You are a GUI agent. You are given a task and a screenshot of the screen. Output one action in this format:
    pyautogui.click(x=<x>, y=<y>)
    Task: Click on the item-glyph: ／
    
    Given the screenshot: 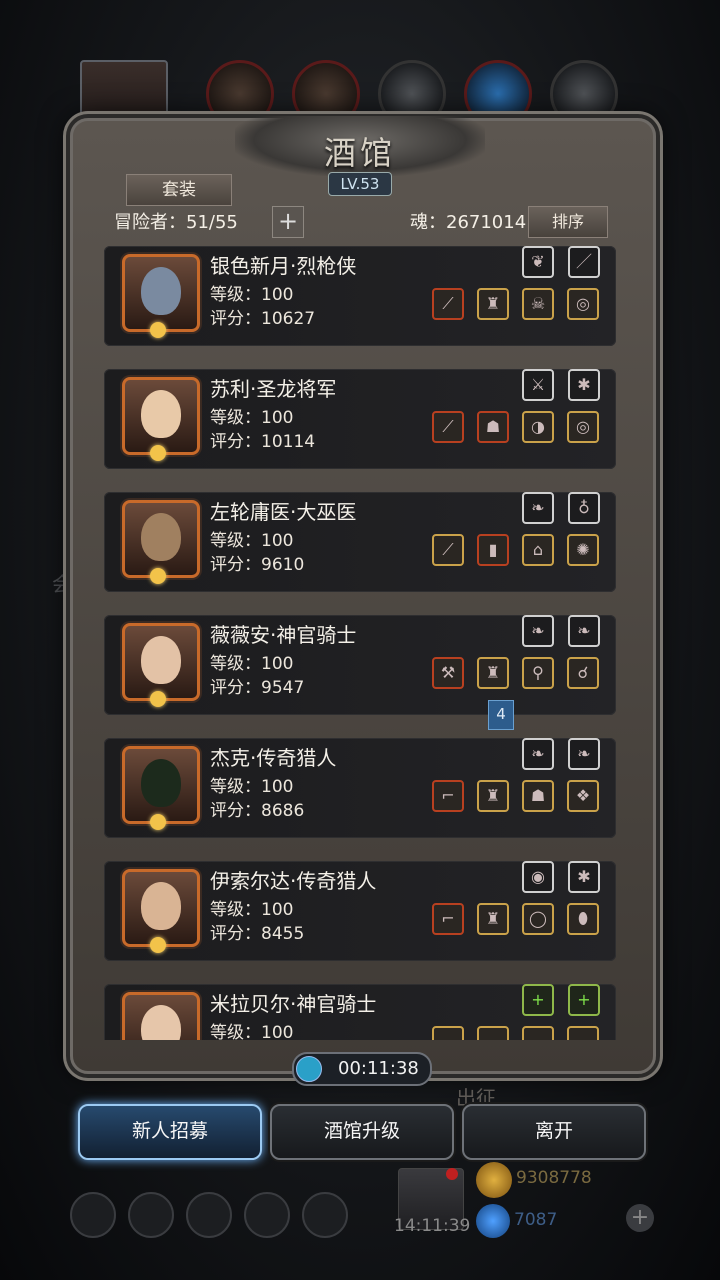 What is the action you would take?
    pyautogui.click(x=583, y=261)
    